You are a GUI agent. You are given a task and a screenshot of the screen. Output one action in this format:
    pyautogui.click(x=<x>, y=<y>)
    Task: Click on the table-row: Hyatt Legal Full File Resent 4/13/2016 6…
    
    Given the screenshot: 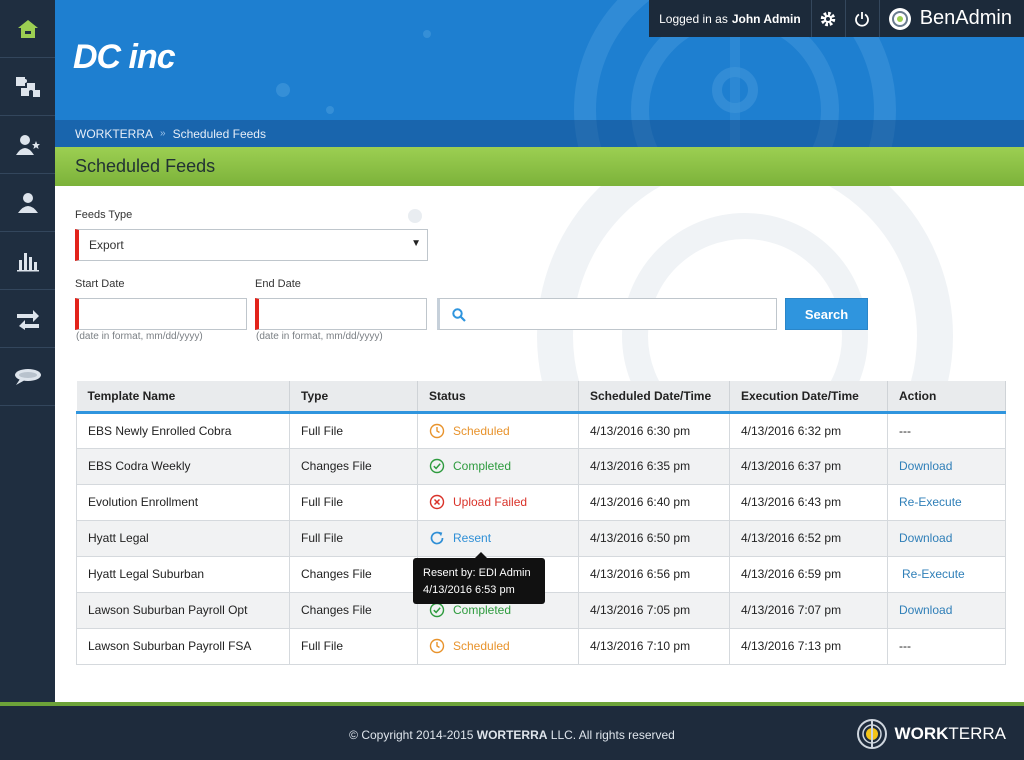 What is the action you would take?
    pyautogui.click(x=541, y=538)
    